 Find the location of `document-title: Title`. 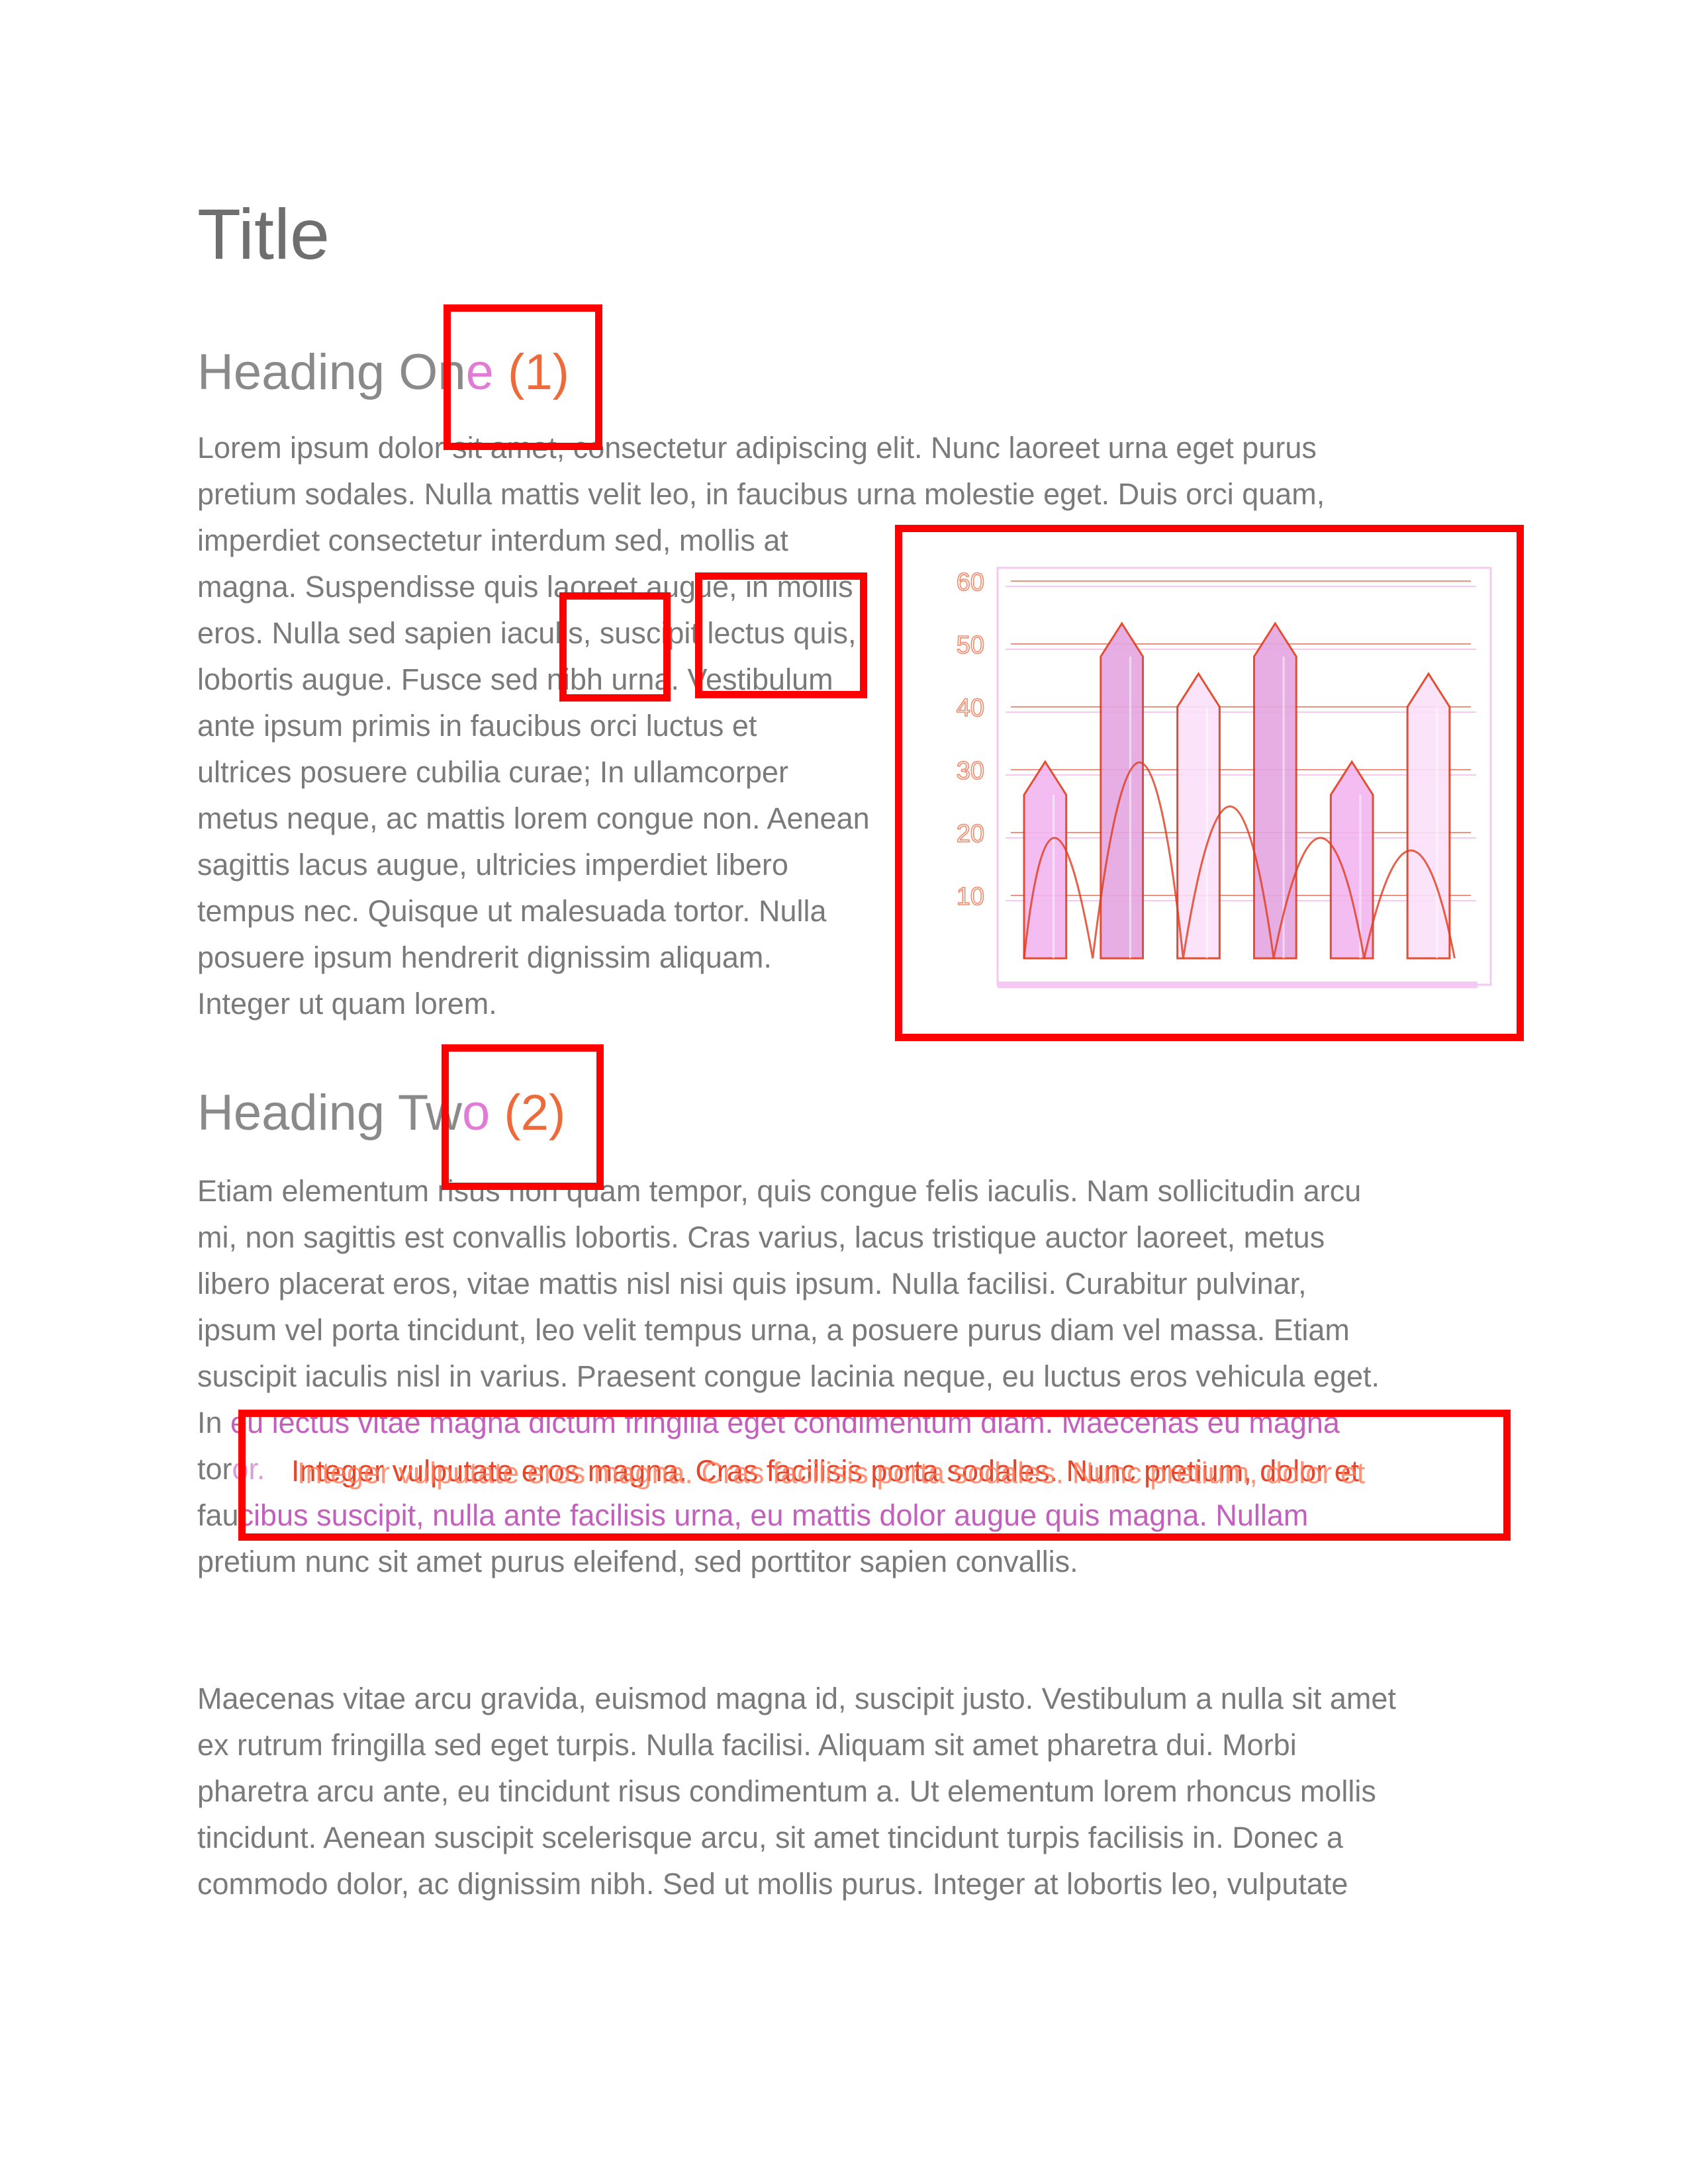

document-title: Title is located at coordinates (263, 234).